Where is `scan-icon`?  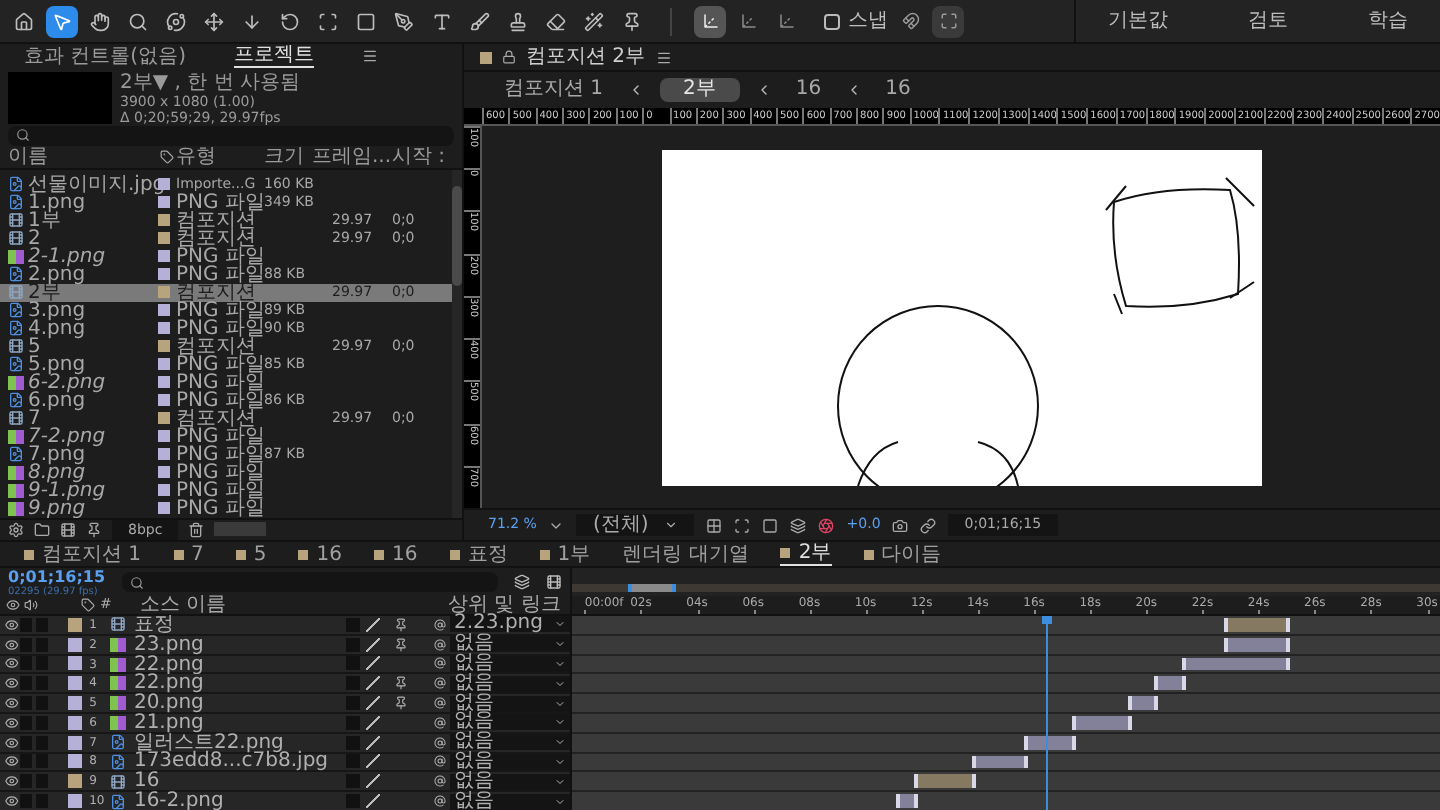
scan-icon is located at coordinates (742, 525).